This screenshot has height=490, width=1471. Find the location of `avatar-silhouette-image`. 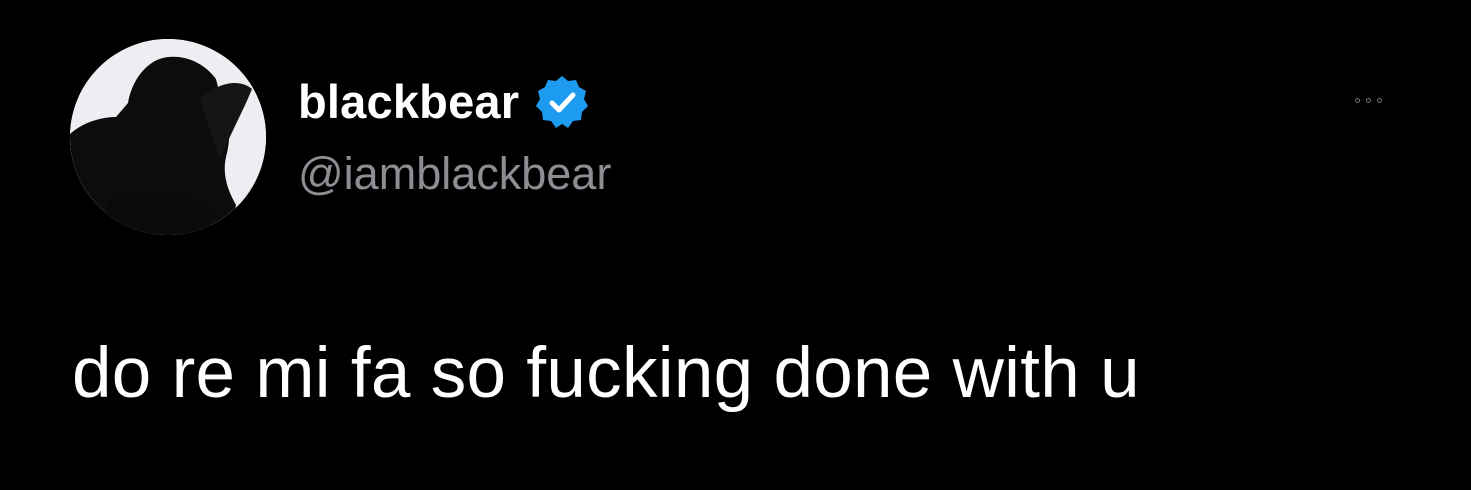

avatar-silhouette-image is located at coordinates (168, 137).